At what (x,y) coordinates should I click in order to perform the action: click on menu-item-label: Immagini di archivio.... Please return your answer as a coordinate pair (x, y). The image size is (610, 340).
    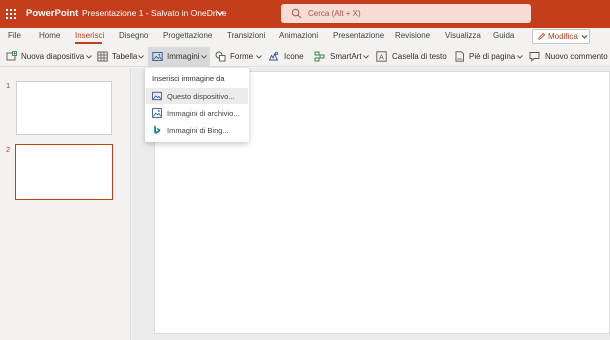
    Looking at the image, I should click on (203, 113).